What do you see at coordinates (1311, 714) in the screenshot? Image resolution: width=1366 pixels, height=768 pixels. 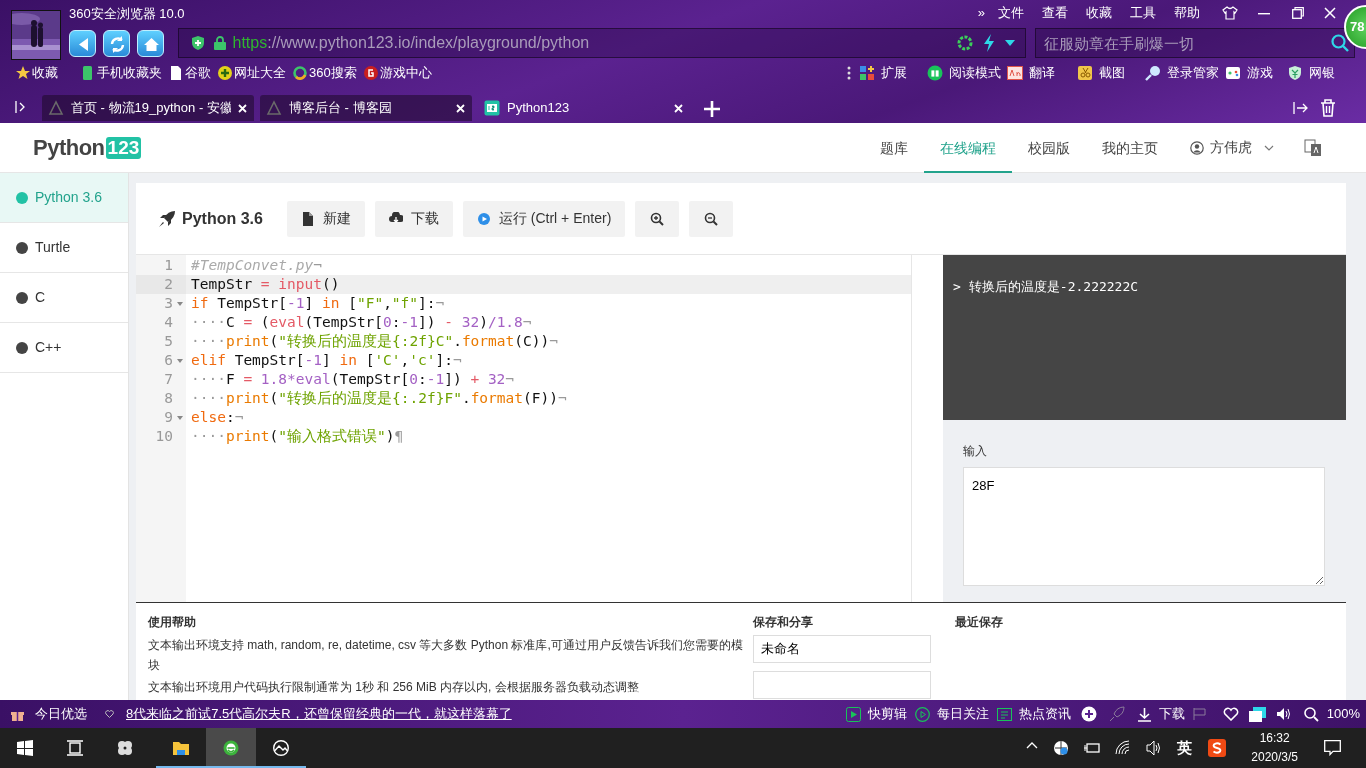 I see `zoom-icon` at bounding box center [1311, 714].